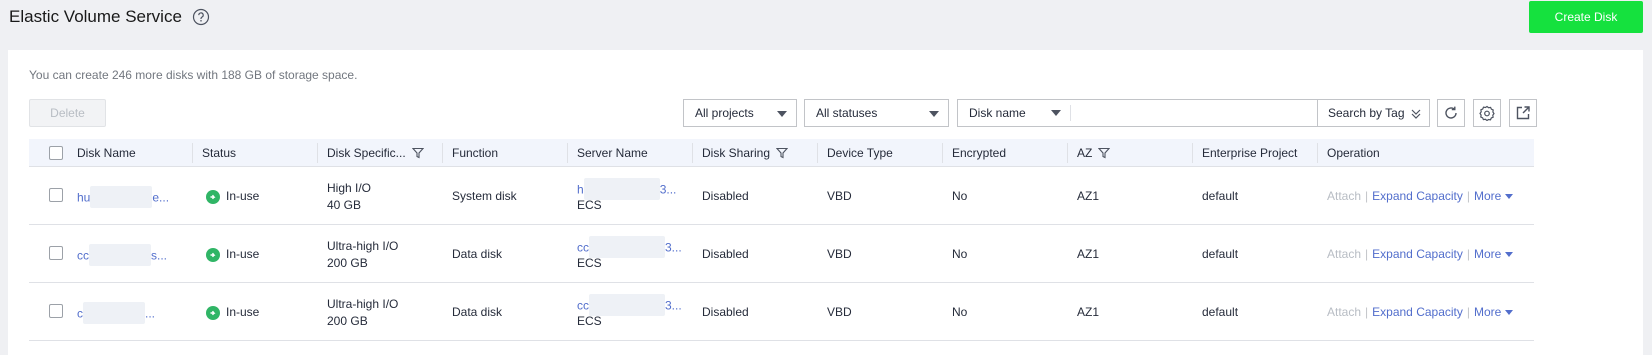  I want to click on help-icon, so click(201, 17).